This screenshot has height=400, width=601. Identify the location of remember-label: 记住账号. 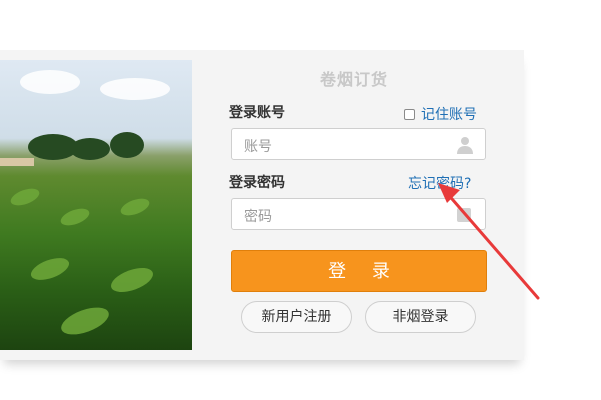
(449, 114).